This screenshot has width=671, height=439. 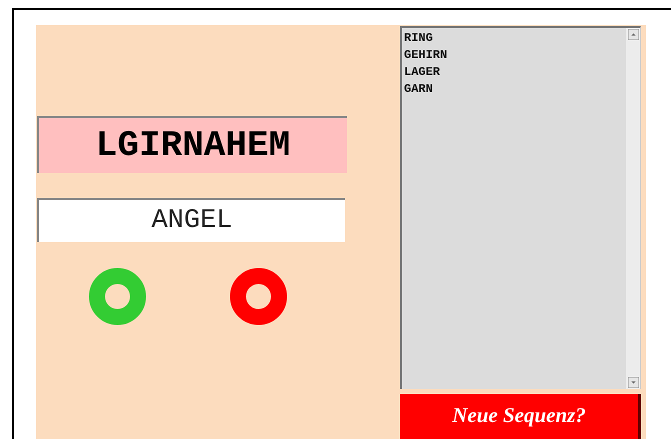 I want to click on letter-sequence: LGIRNAHEM, so click(x=192, y=144).